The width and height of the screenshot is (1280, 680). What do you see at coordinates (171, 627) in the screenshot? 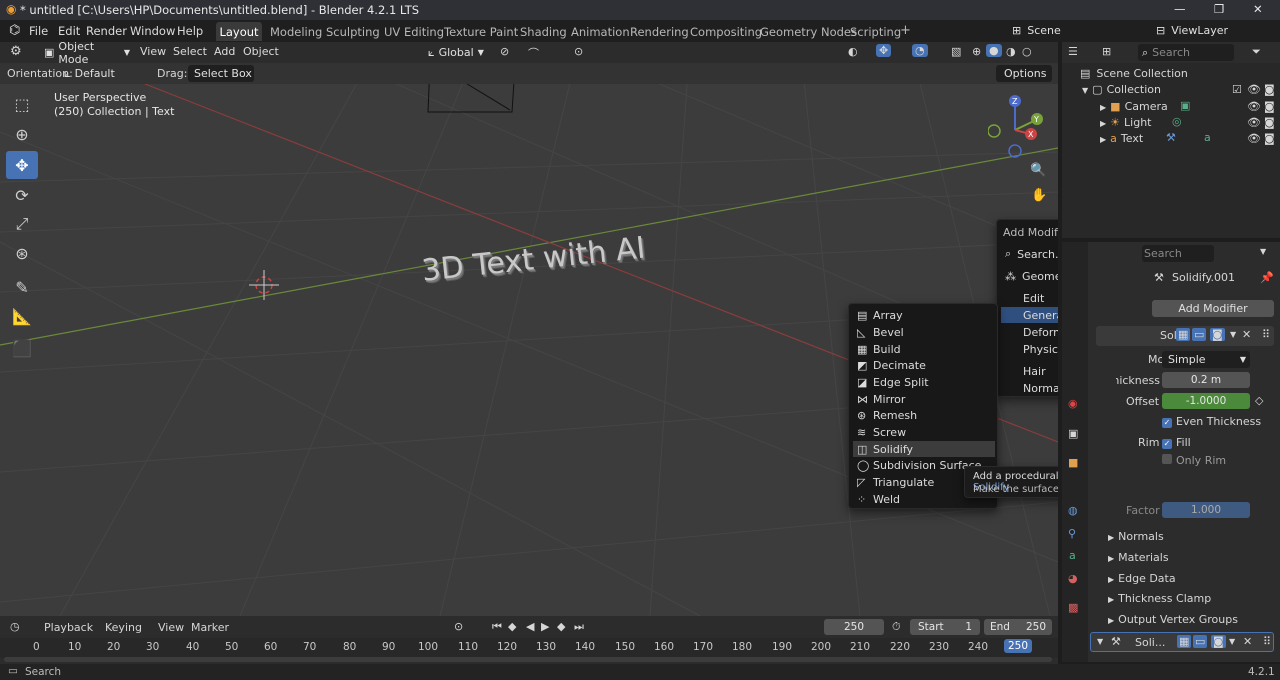
I see `menu-timeline-view: View` at bounding box center [171, 627].